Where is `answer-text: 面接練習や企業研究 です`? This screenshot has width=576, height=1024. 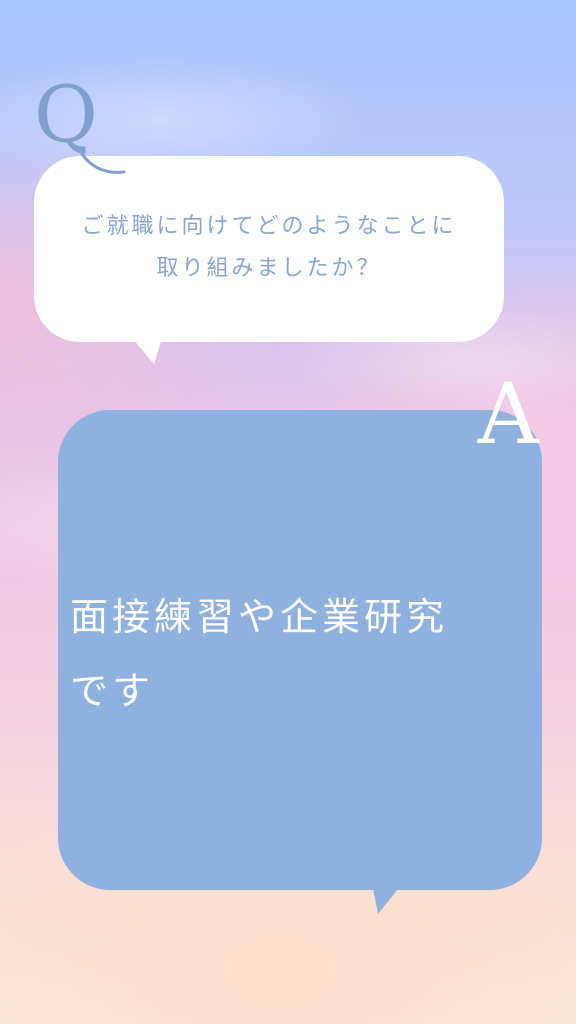 answer-text: 面接練習や企業研究 です is located at coordinates (300, 654).